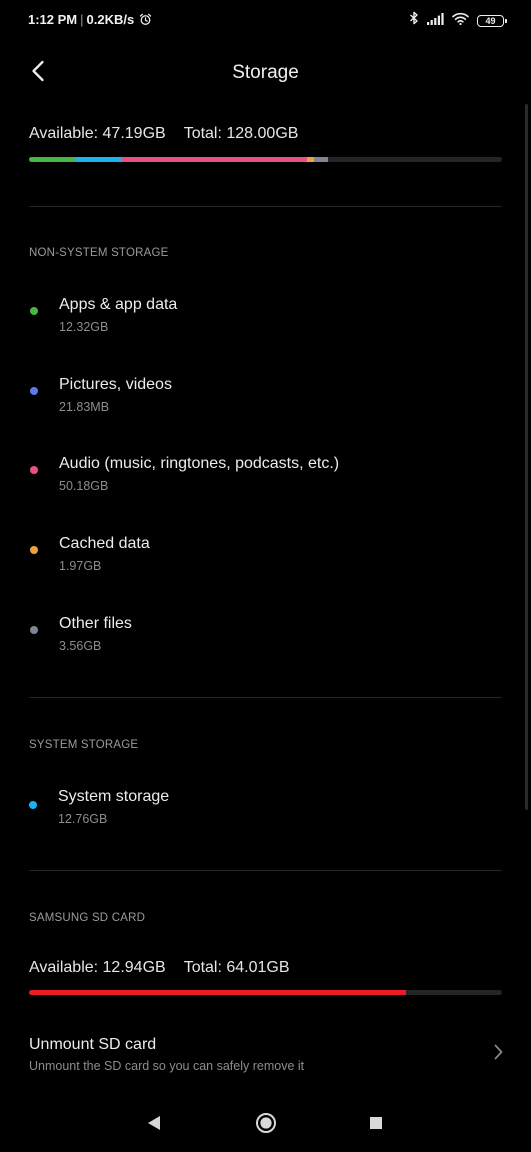 Image resolution: width=531 pixels, height=1152 pixels. I want to click on internal-storage-bar, so click(265, 159).